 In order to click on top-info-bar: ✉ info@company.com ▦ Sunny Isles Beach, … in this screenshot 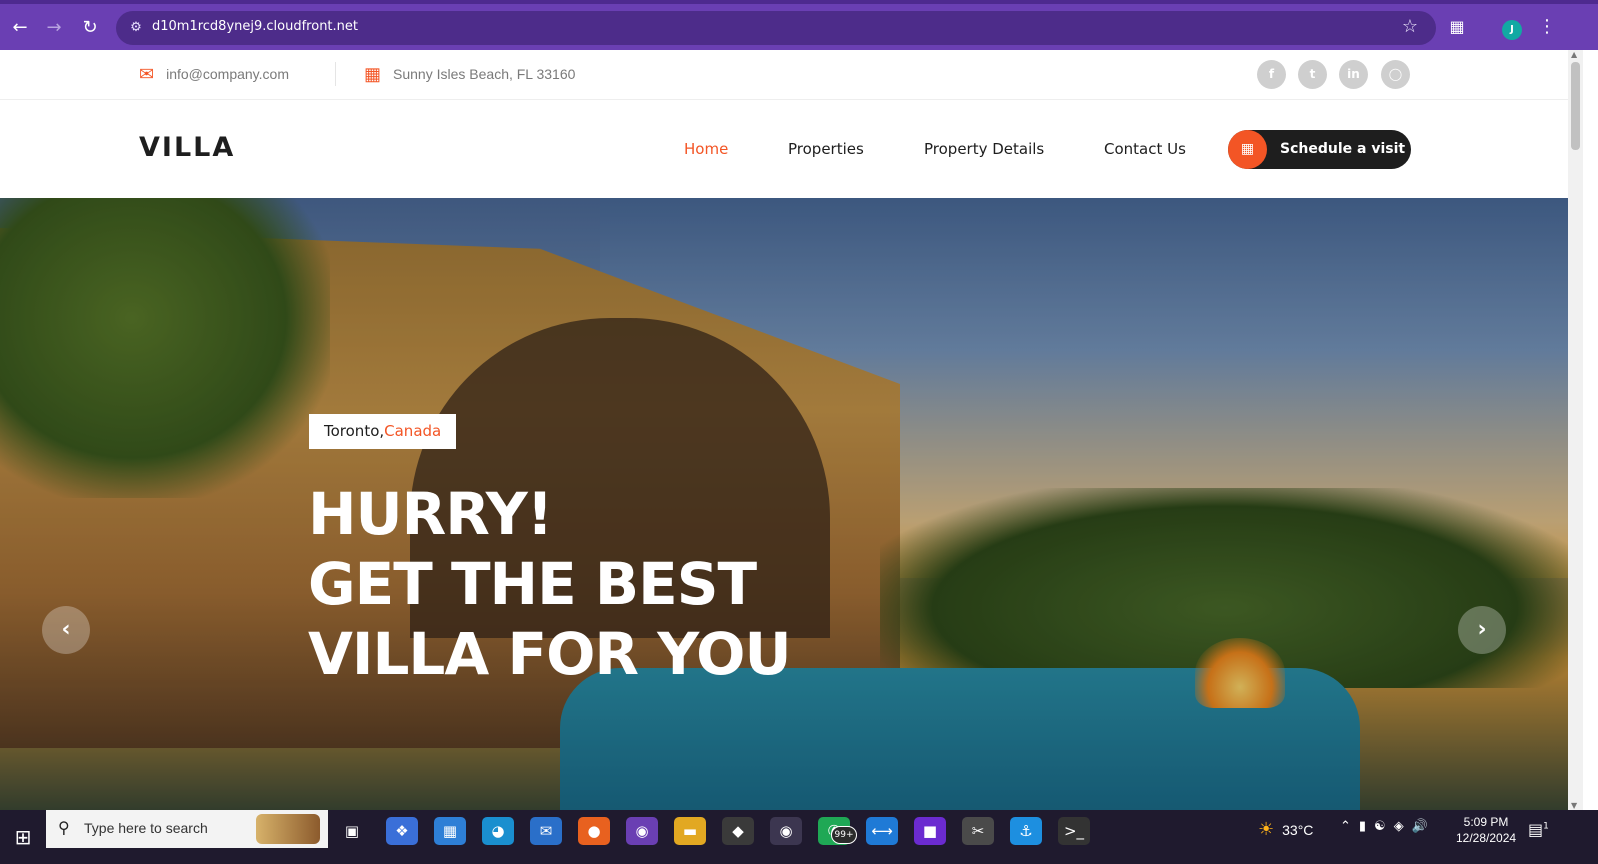, I will do `click(784, 75)`.